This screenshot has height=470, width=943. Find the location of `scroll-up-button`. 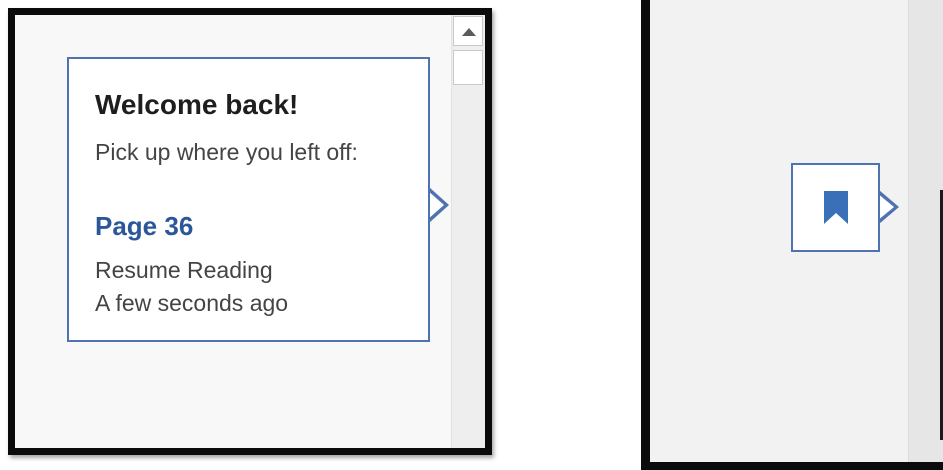

scroll-up-button is located at coordinates (468, 31).